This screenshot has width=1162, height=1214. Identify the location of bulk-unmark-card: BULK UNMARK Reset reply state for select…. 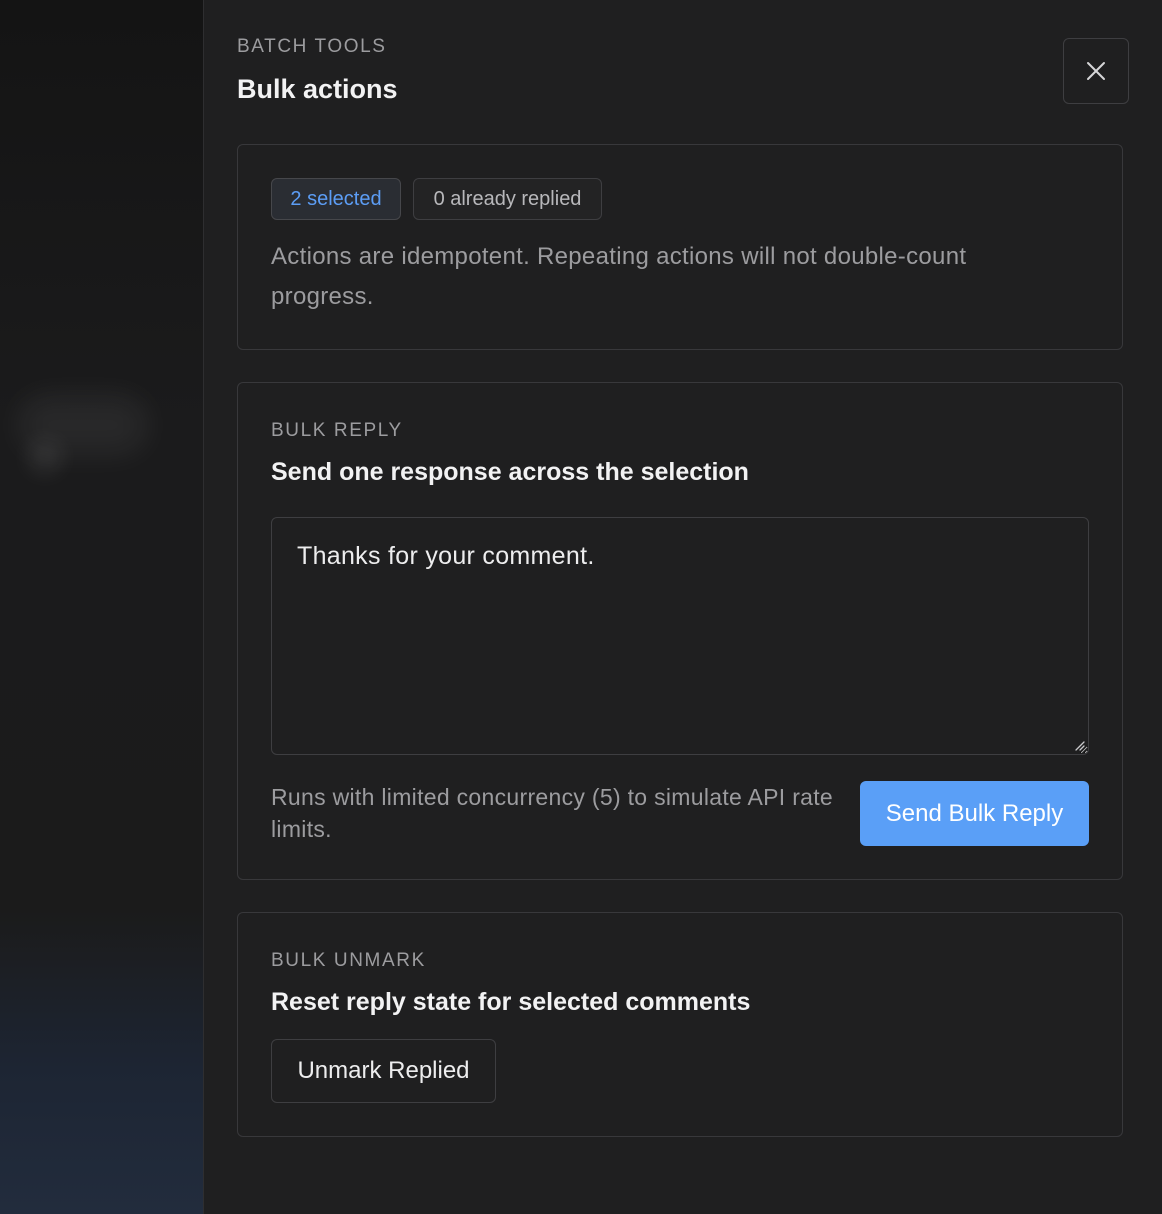
(680, 1024).